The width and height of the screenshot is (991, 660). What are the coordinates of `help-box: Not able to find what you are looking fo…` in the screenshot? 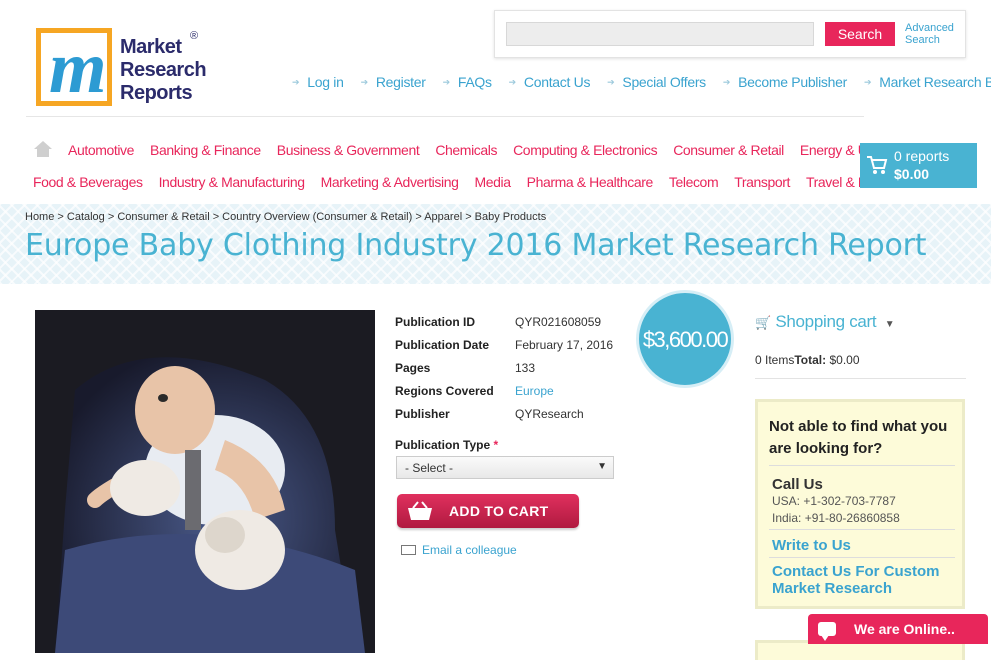 It's located at (860, 504).